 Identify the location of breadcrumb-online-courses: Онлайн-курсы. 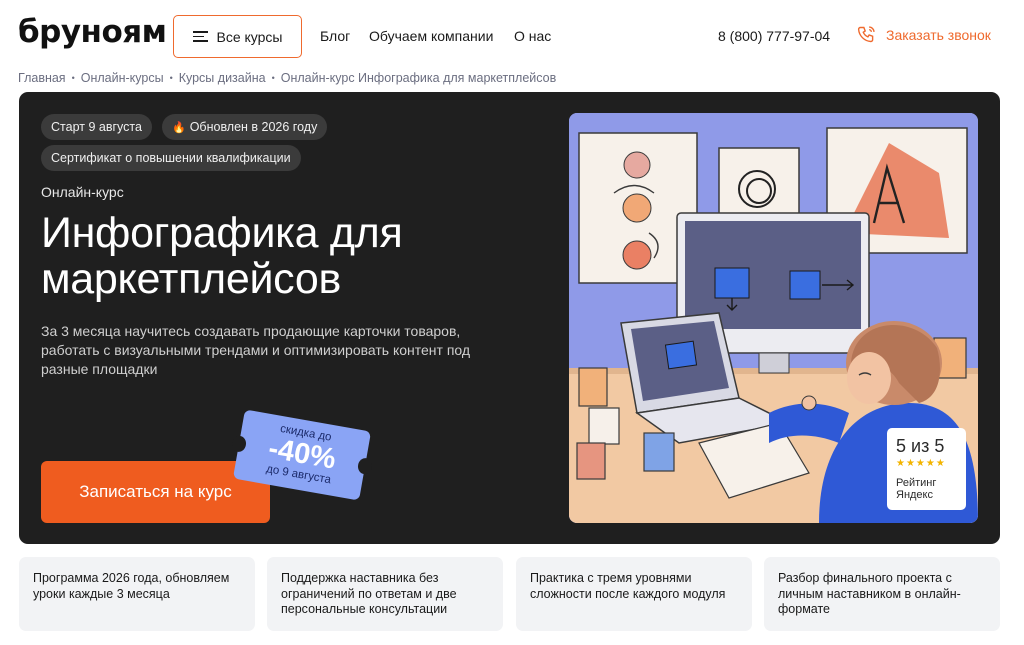
(122, 78).